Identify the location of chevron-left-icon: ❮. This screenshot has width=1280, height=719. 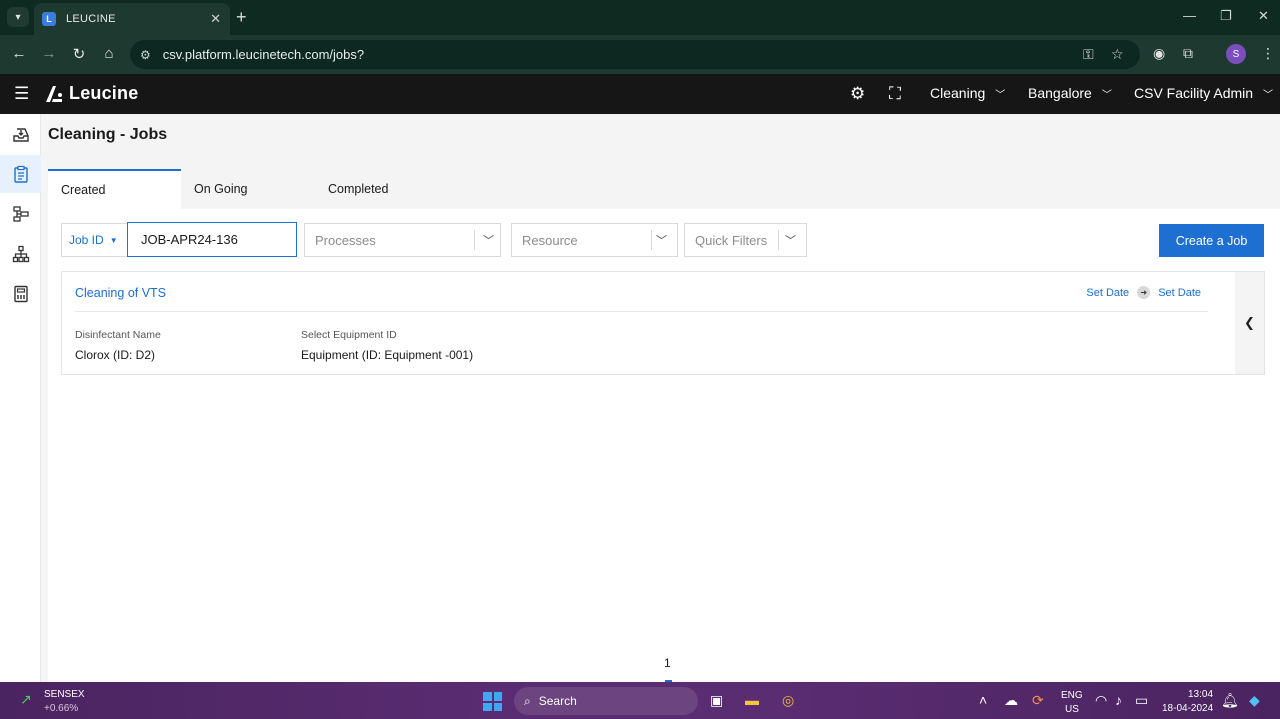
(1249, 322).